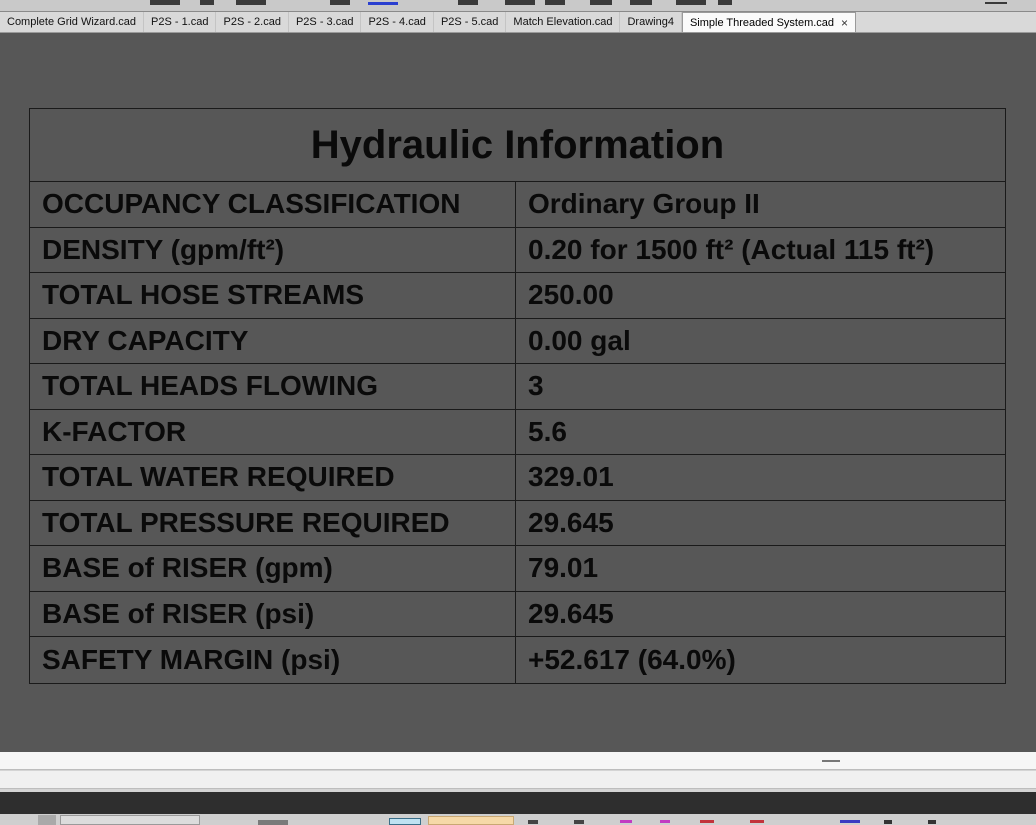 The width and height of the screenshot is (1036, 825). I want to click on tab-simple-threaded-system: Simple Threaded System.cad ×, so click(769, 22).